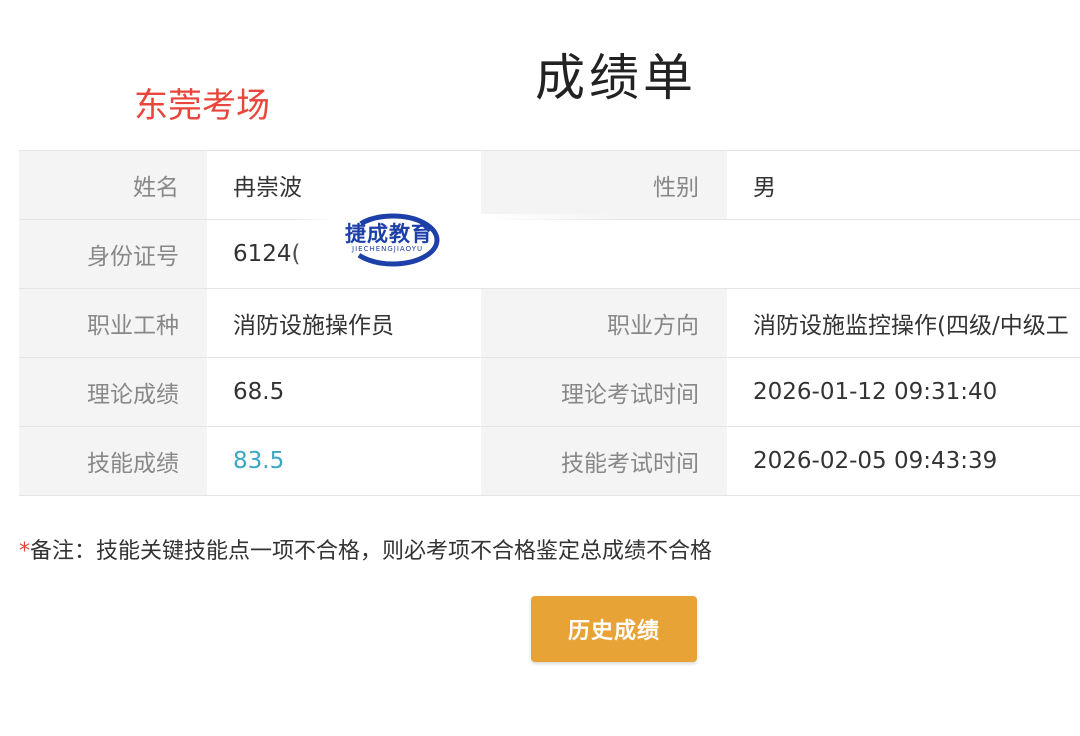 The image size is (1080, 736). Describe the element at coordinates (113, 392) in the screenshot. I see `theory-score-label: 理论成绩` at that location.